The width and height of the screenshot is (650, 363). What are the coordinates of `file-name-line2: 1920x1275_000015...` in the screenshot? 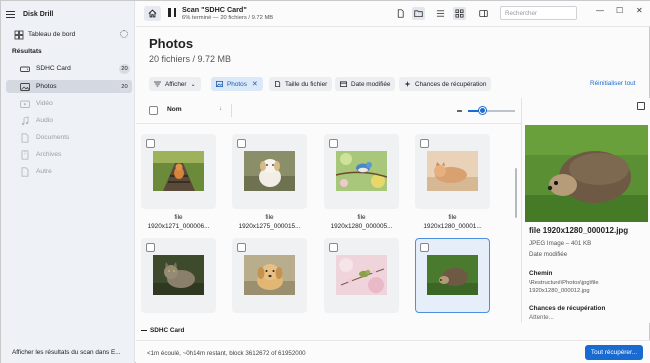 It's located at (269, 226).